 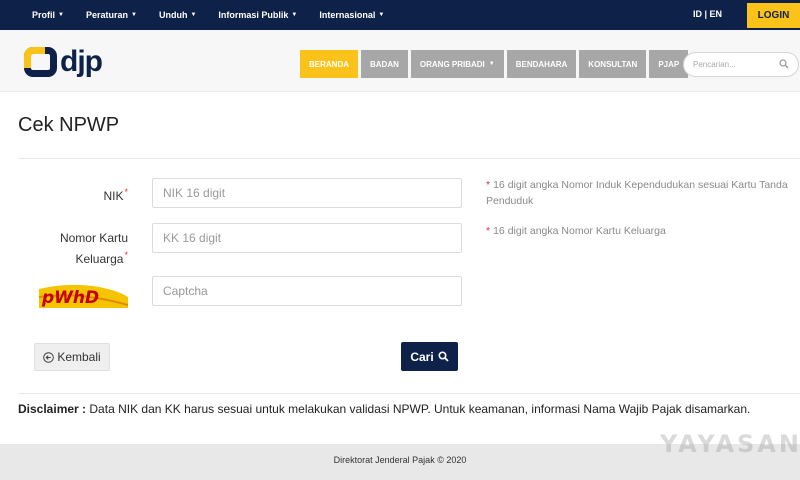 I want to click on arrow-left-circle-icon, so click(x=49, y=357).